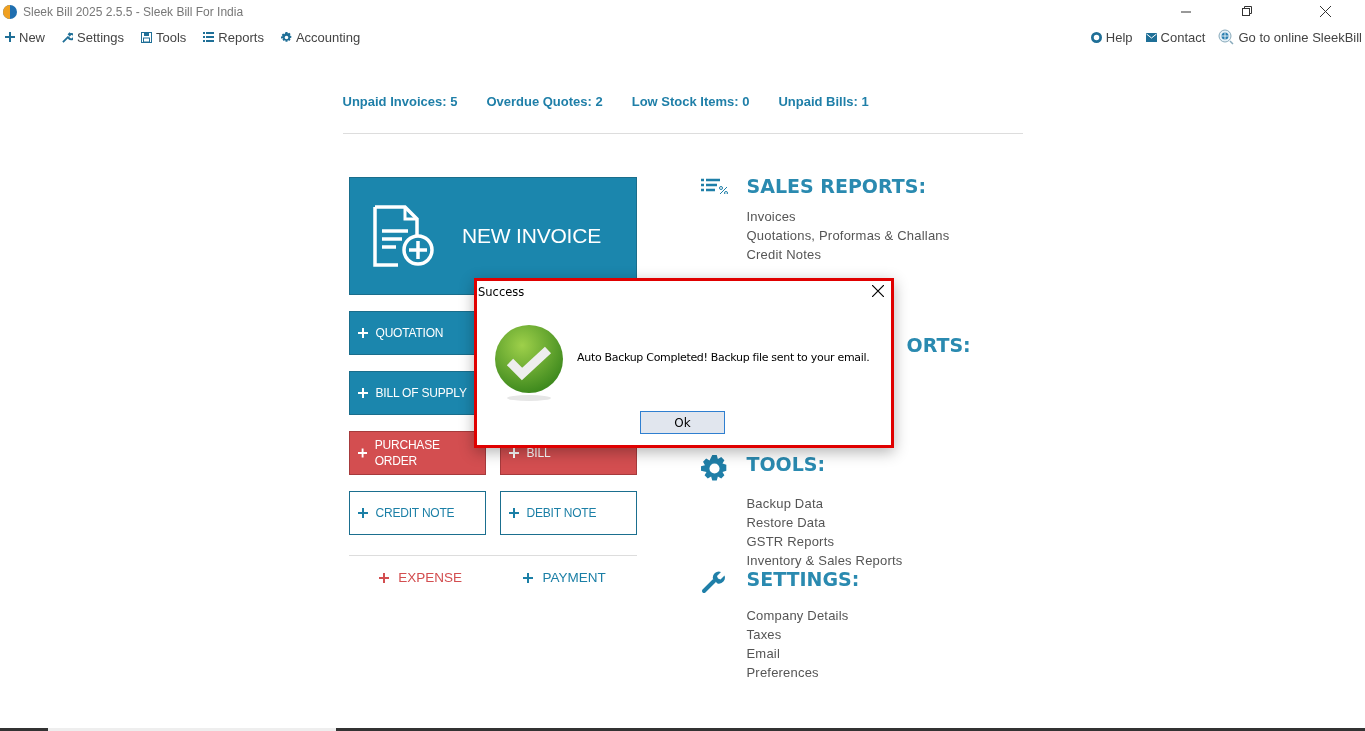 The height and width of the screenshot is (731, 1365). Describe the element at coordinates (417, 453) in the screenshot. I see `action-button: PURCHASE ORDER` at that location.